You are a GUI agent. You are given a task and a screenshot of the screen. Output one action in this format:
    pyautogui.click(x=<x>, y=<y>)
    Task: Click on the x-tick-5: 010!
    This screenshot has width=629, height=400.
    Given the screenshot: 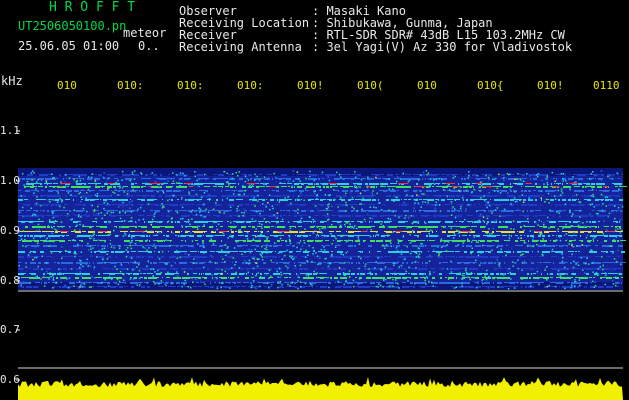 What is the action you would take?
    pyautogui.click(x=310, y=85)
    